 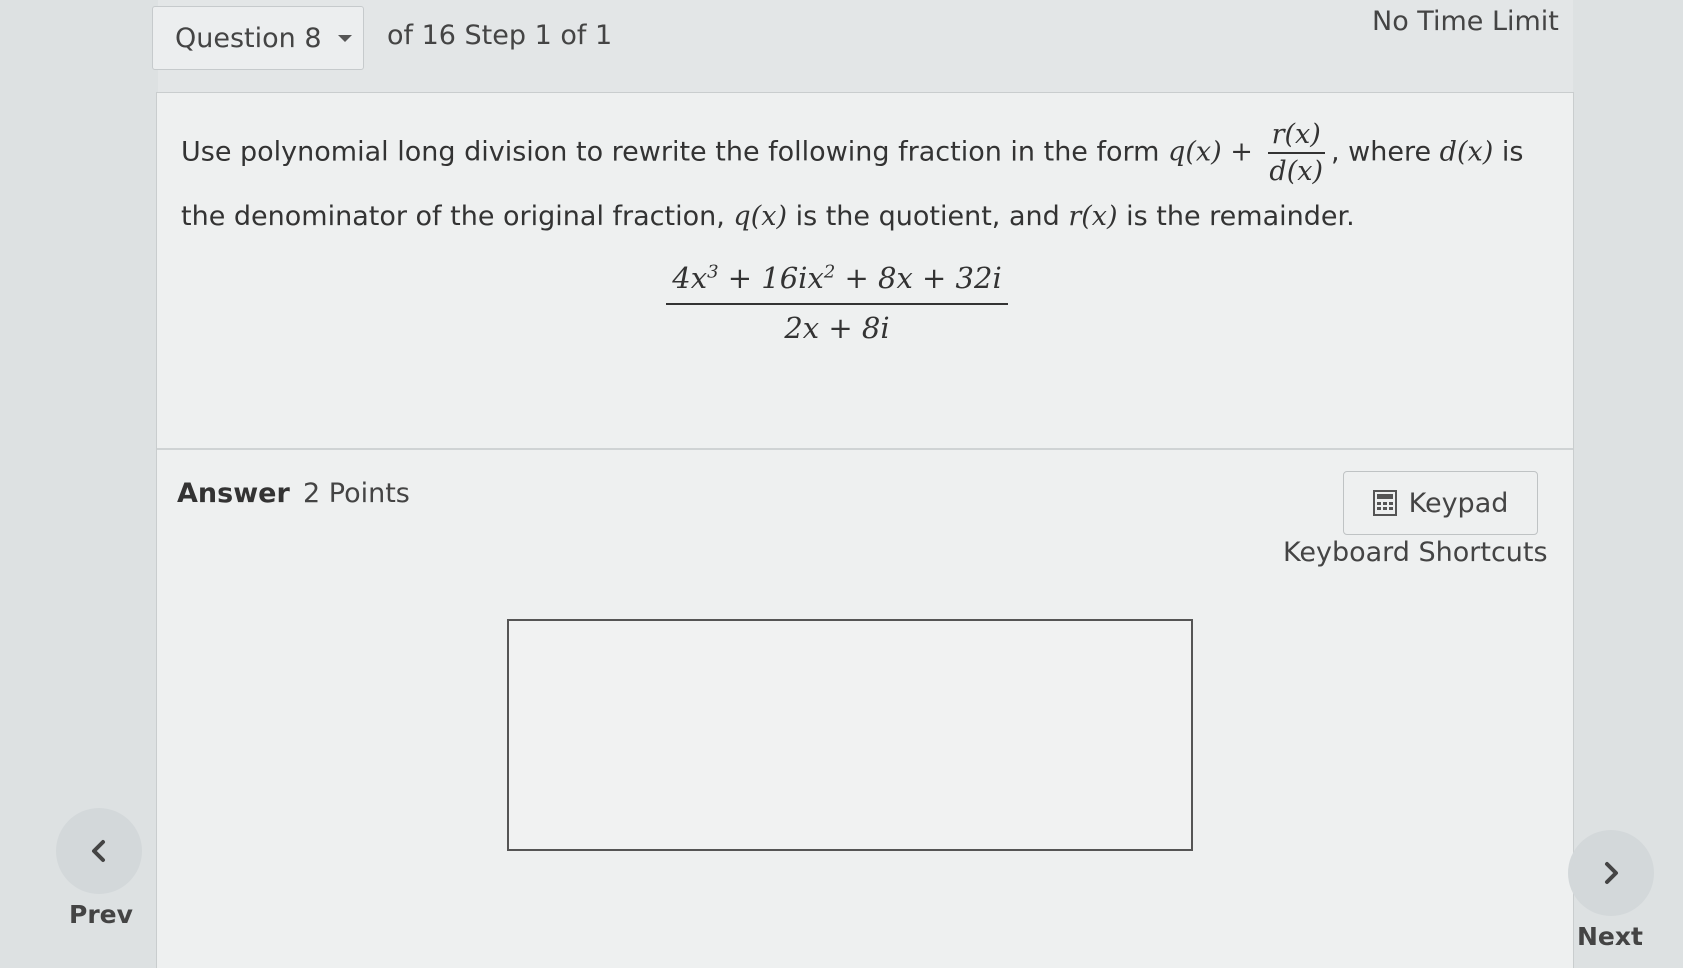 I want to click on form-q: q(x), so click(x=1195, y=152).